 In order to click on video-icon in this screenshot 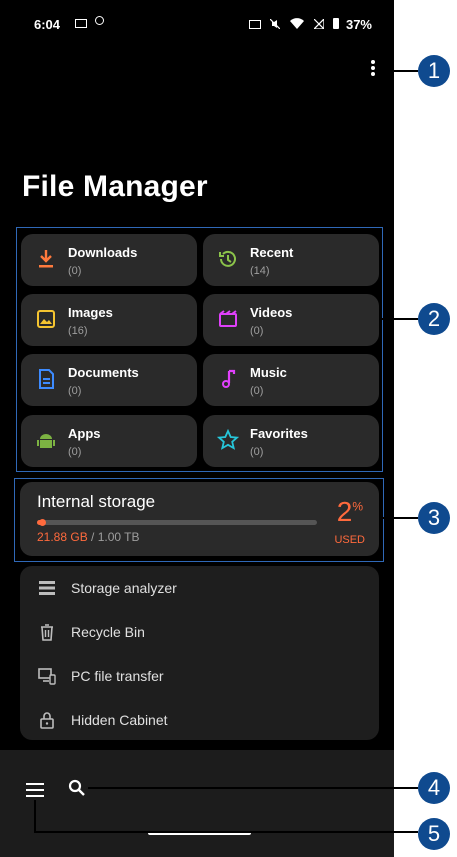, I will do `click(228, 318)`.